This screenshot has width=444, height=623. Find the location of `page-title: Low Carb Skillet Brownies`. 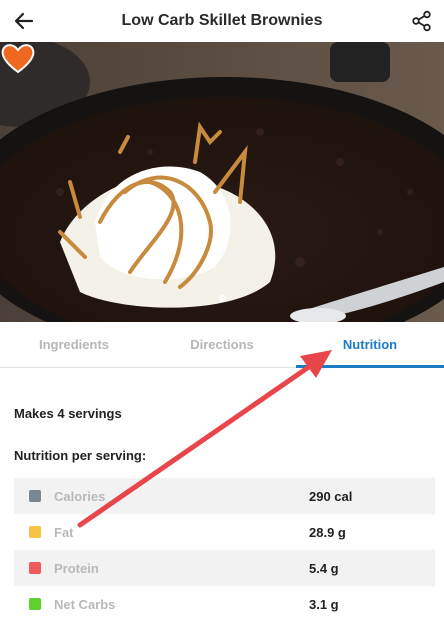

page-title: Low Carb Skillet Brownies is located at coordinates (222, 20).